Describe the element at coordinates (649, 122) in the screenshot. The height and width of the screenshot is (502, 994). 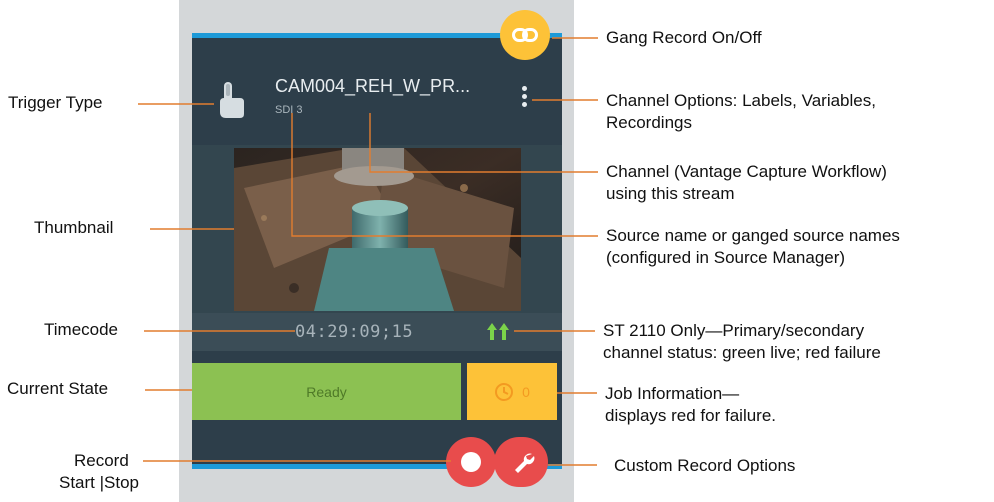
I see `callout-channel-options-2: Recordings` at that location.